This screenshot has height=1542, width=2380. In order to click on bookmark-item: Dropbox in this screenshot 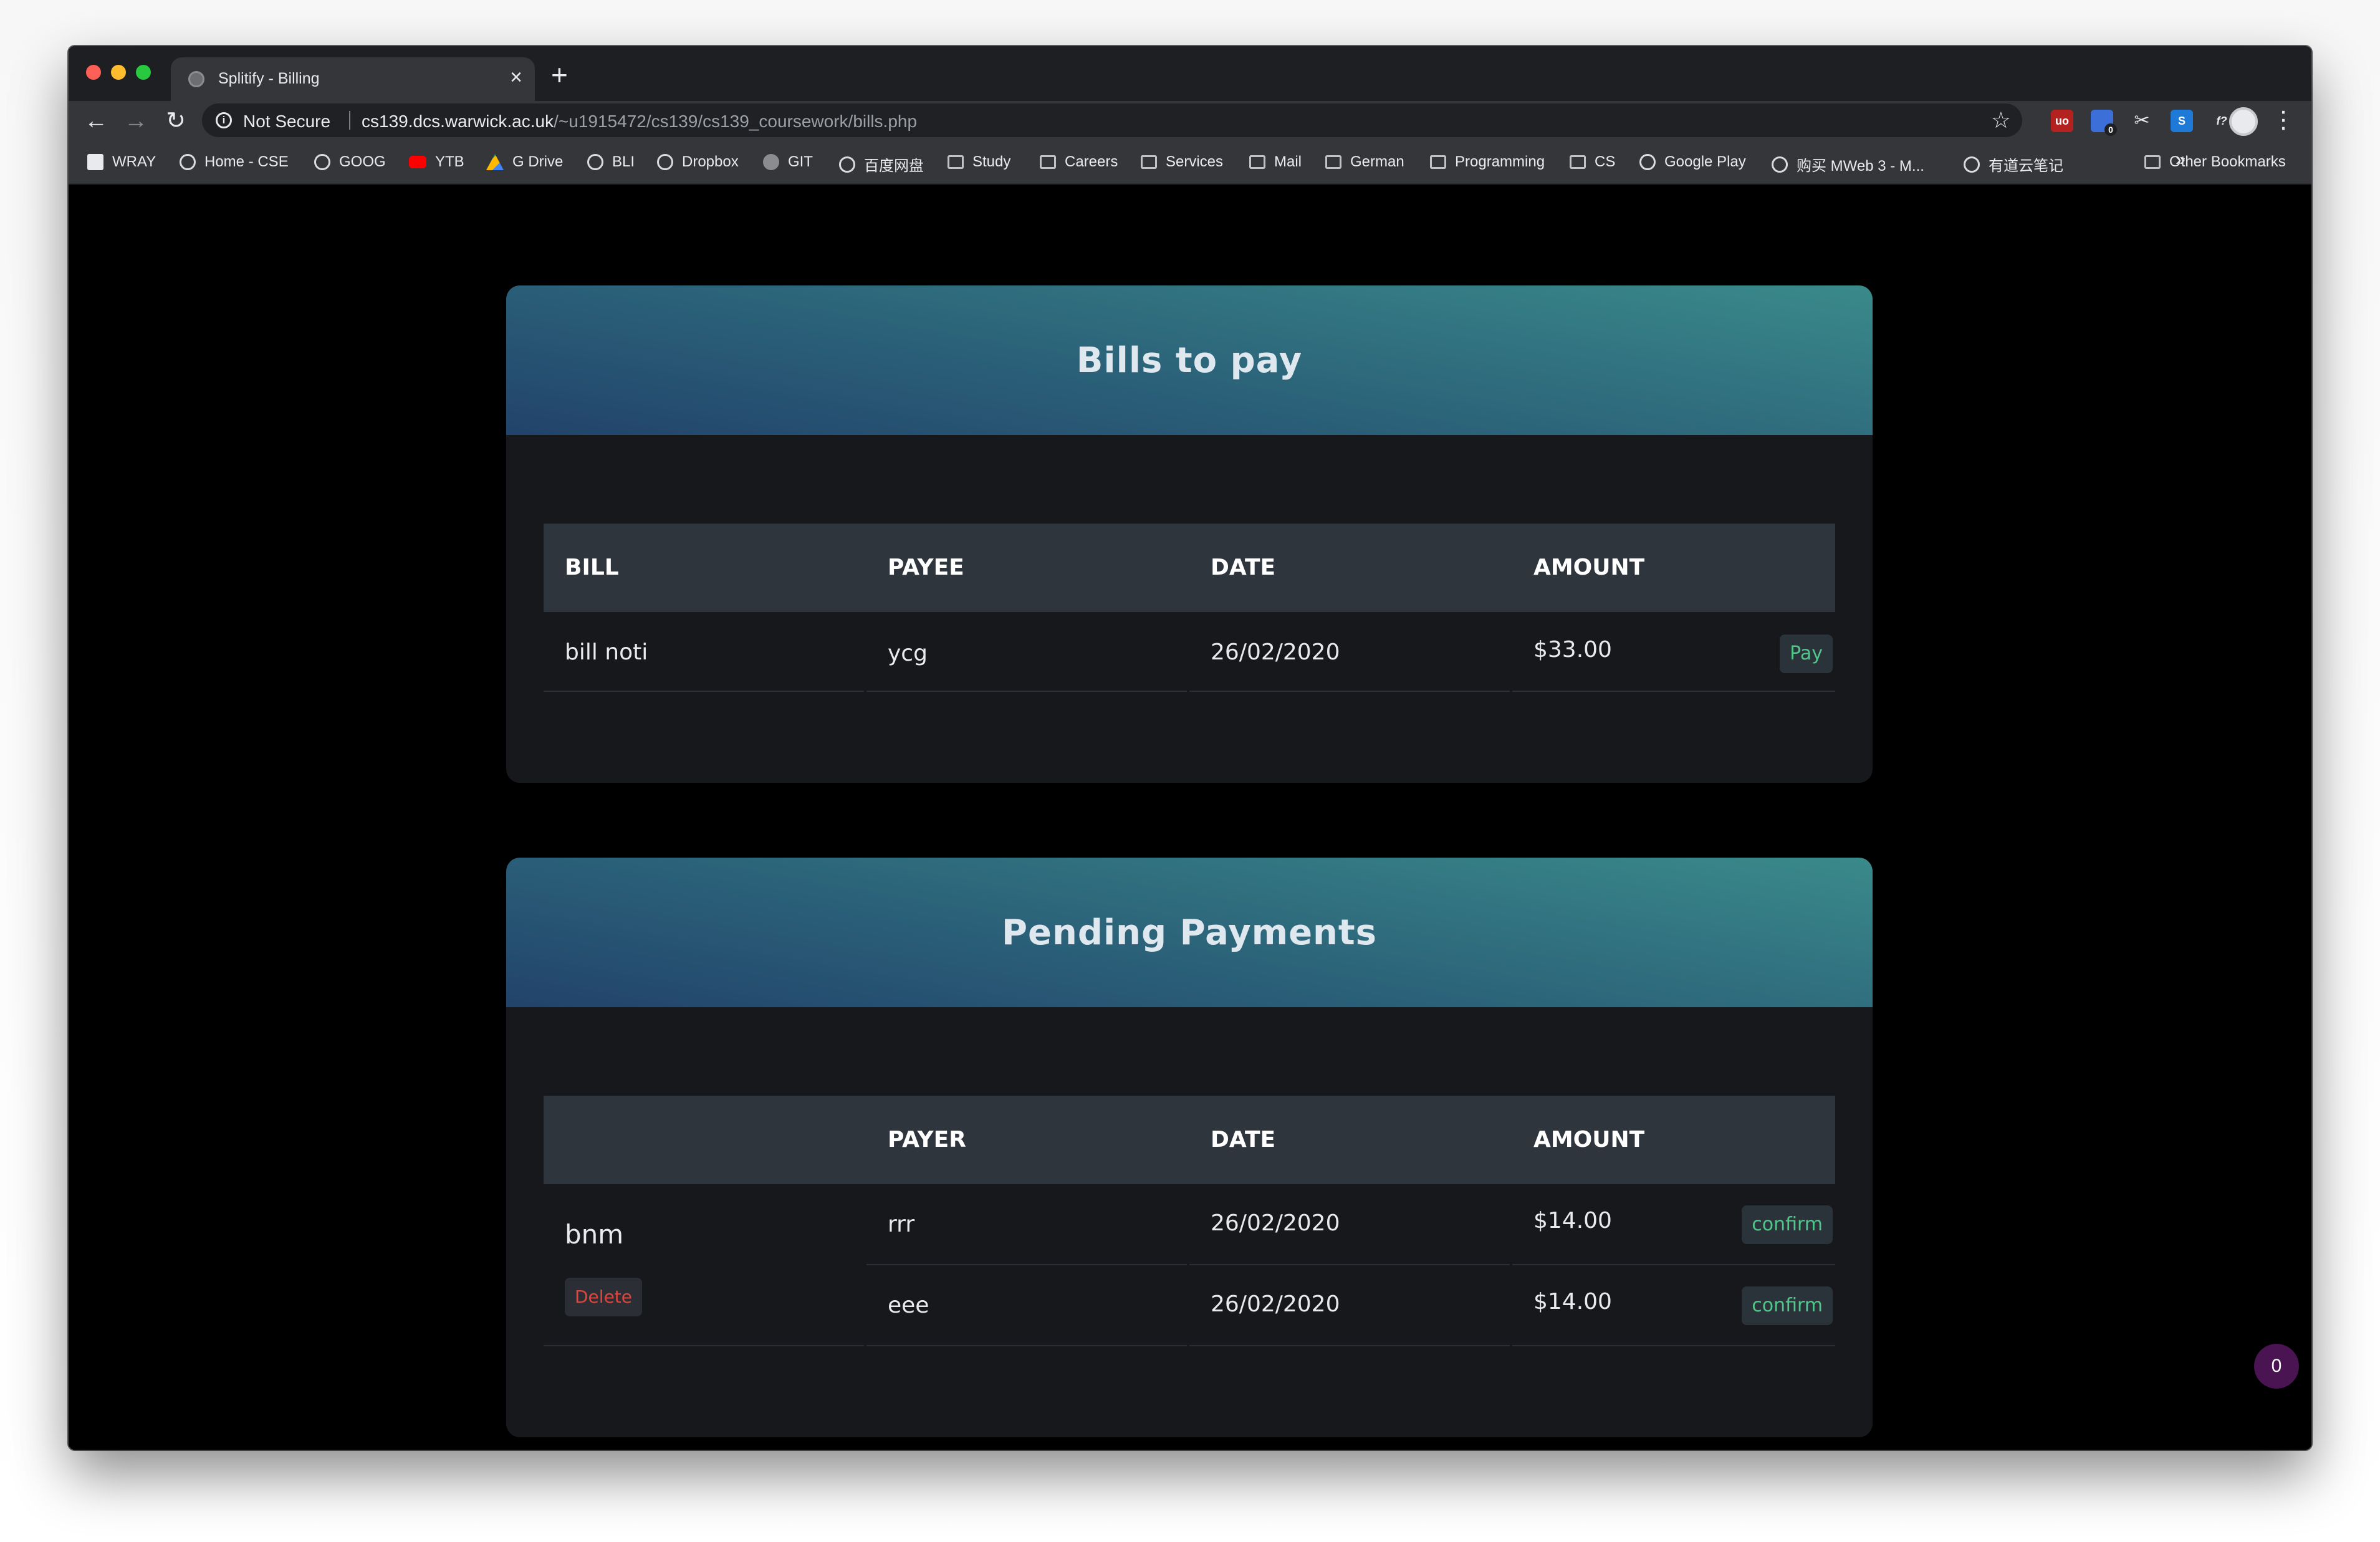, I will do `click(698, 162)`.